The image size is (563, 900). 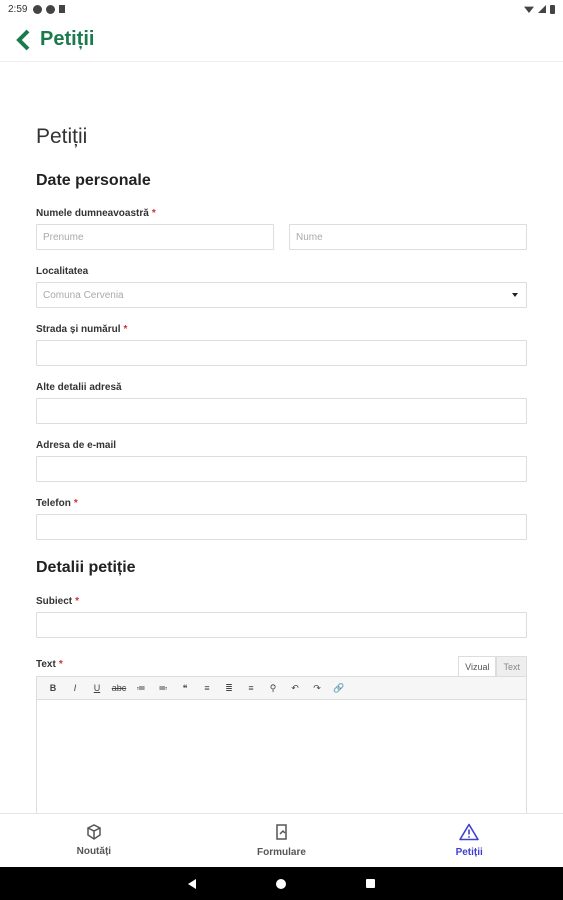 I want to click on bottom-nav: Noutăți Formulare Petiții, so click(x=281, y=840).